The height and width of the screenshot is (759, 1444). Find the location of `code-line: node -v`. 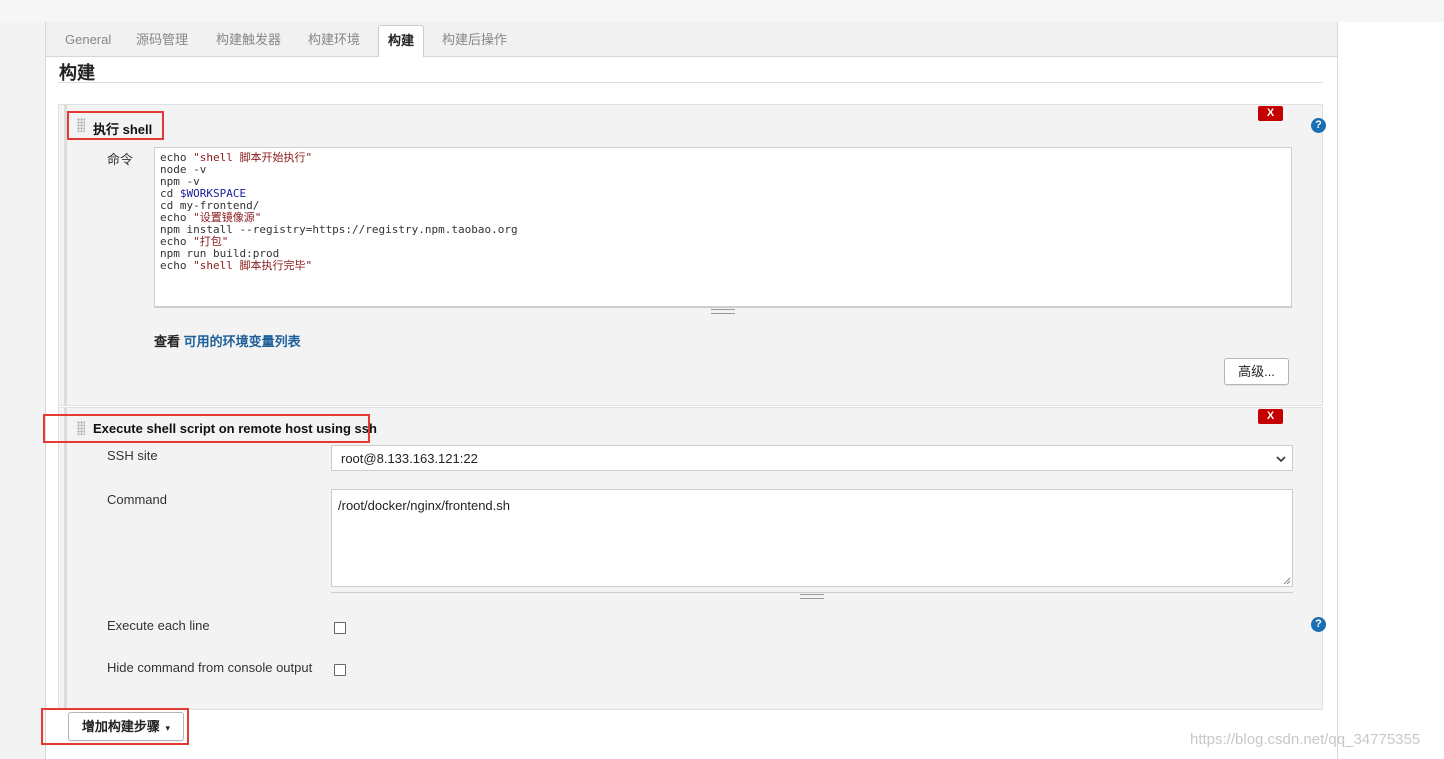

code-line: node -v is located at coordinates (183, 169).